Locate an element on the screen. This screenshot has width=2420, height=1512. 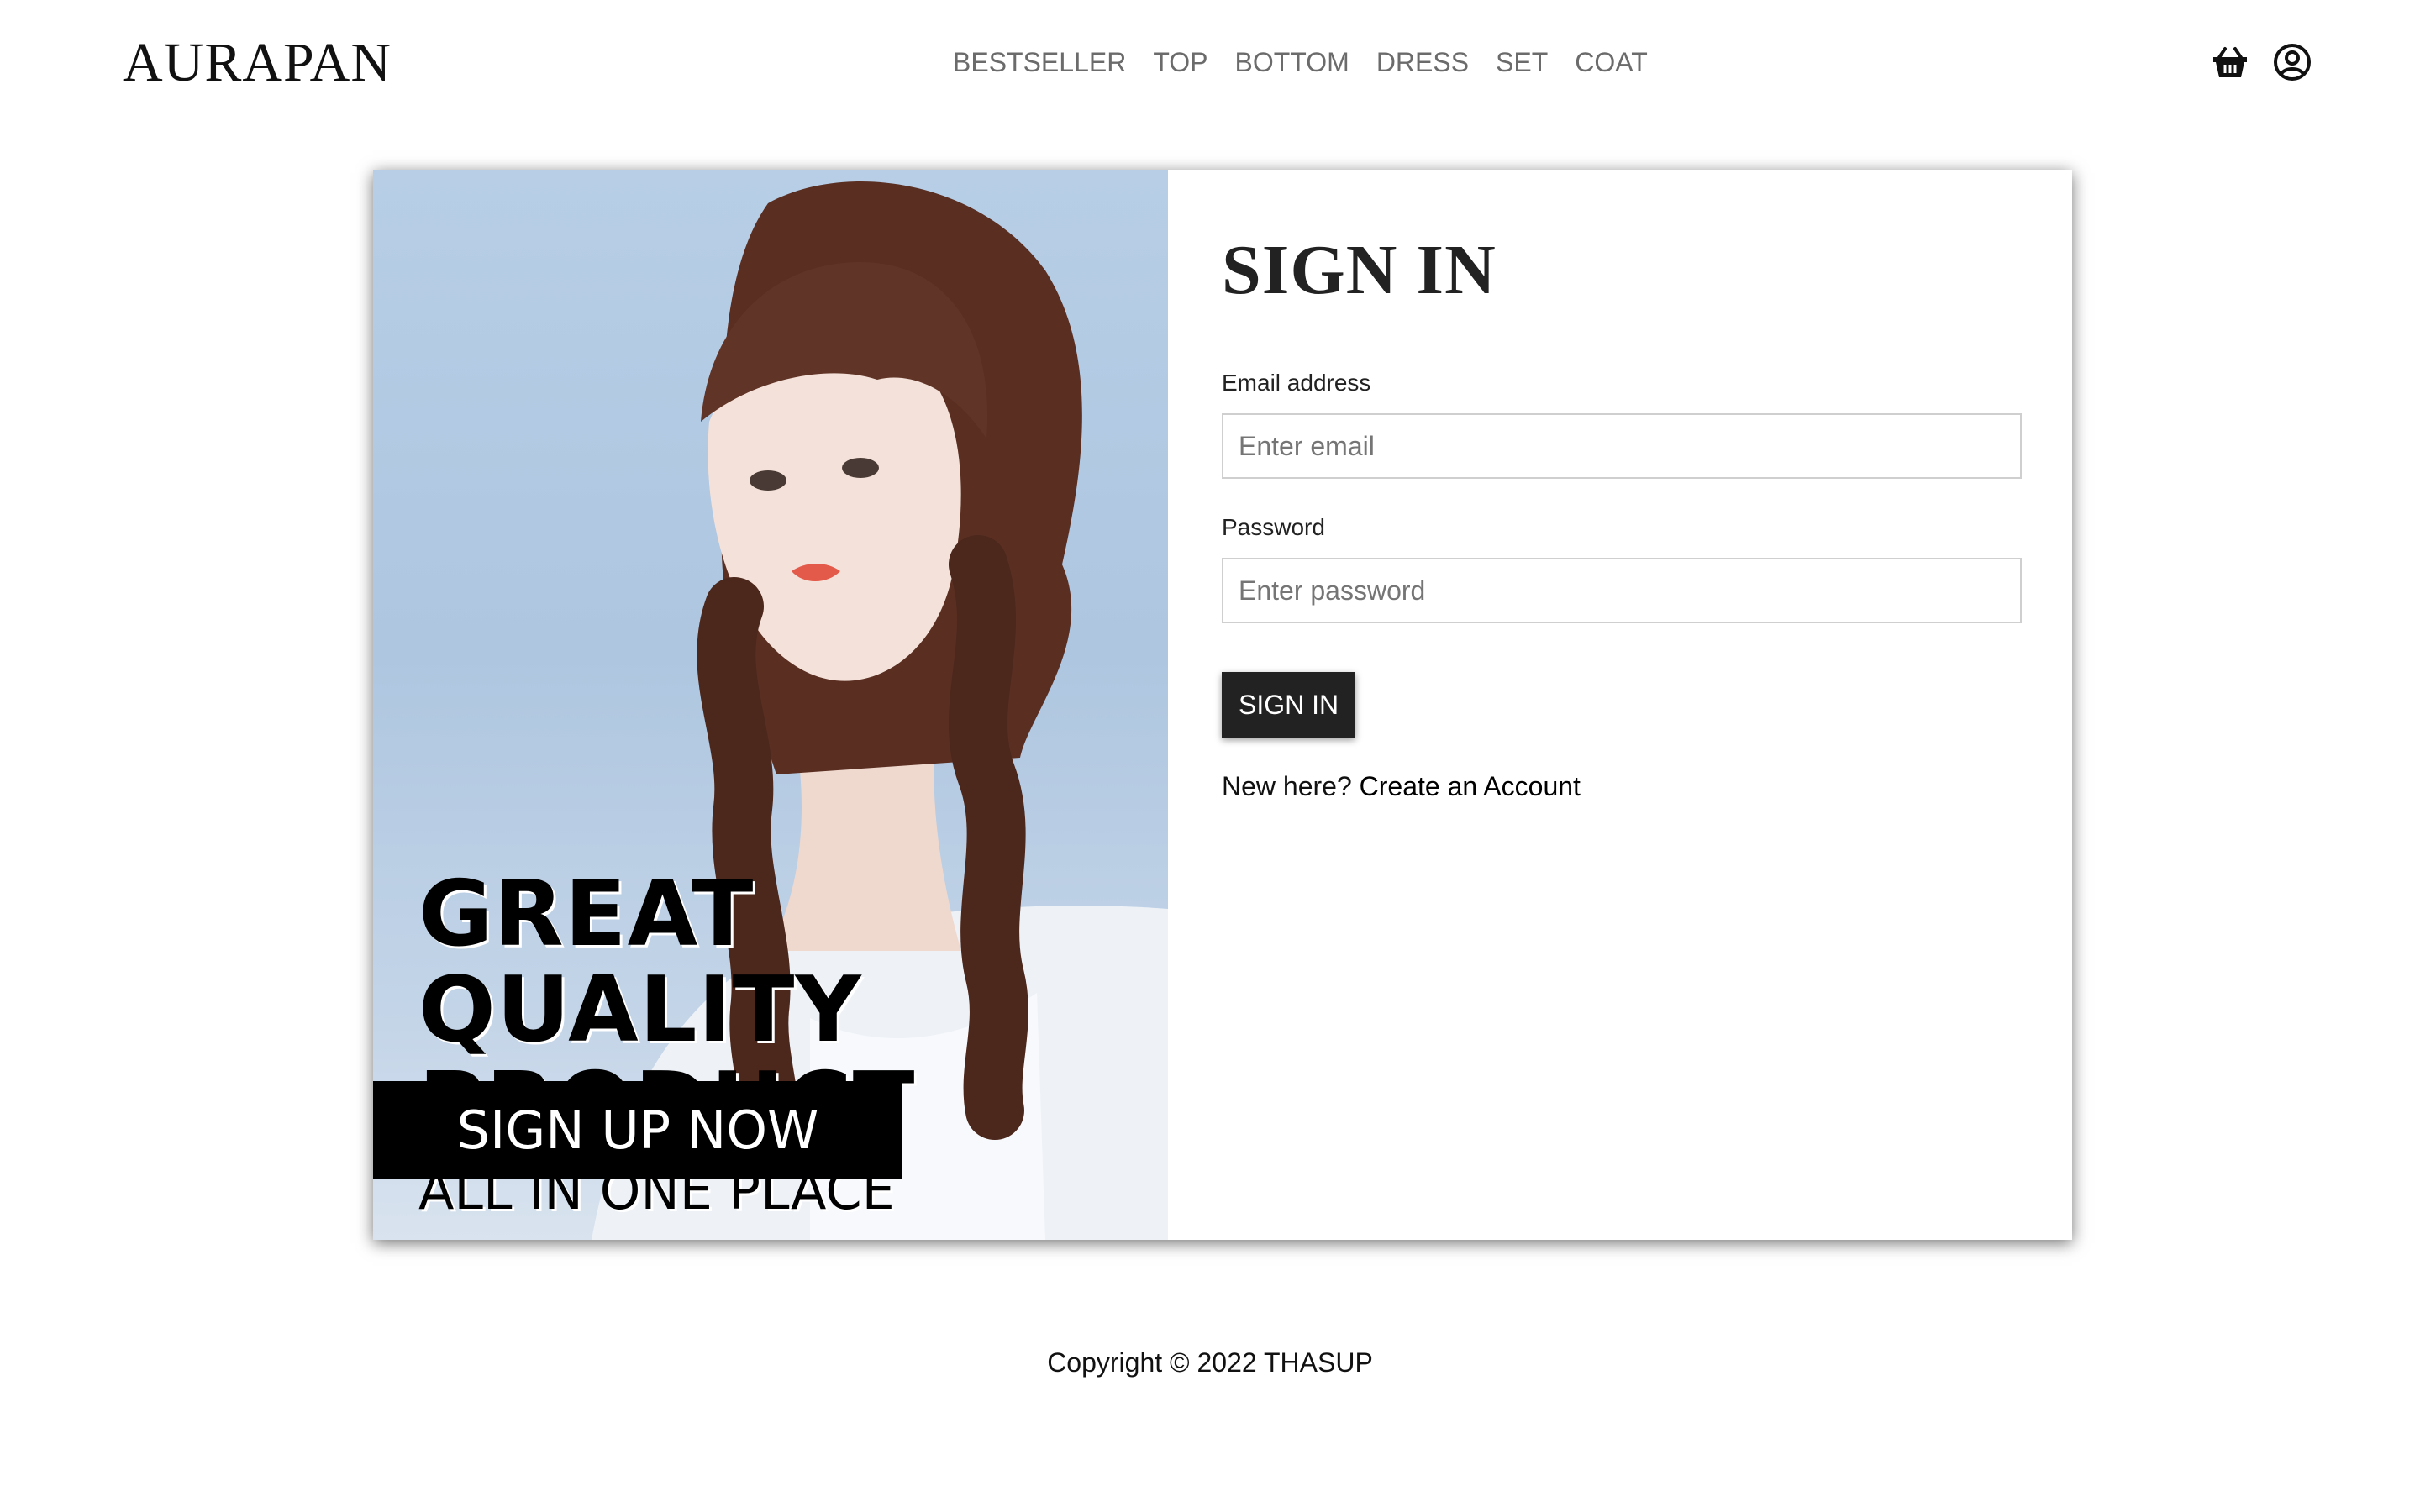
signin-button: SIGN IN is located at coordinates (1289, 705).